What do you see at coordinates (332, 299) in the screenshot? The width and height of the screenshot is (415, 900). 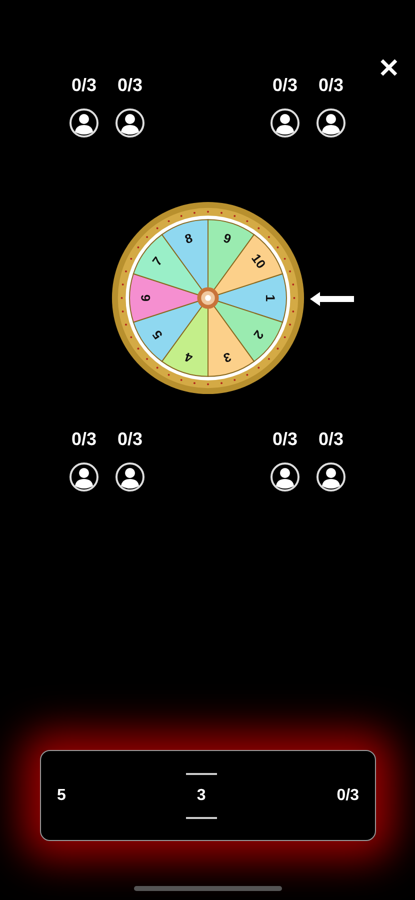 I see `pointer-arrow-icon` at bounding box center [332, 299].